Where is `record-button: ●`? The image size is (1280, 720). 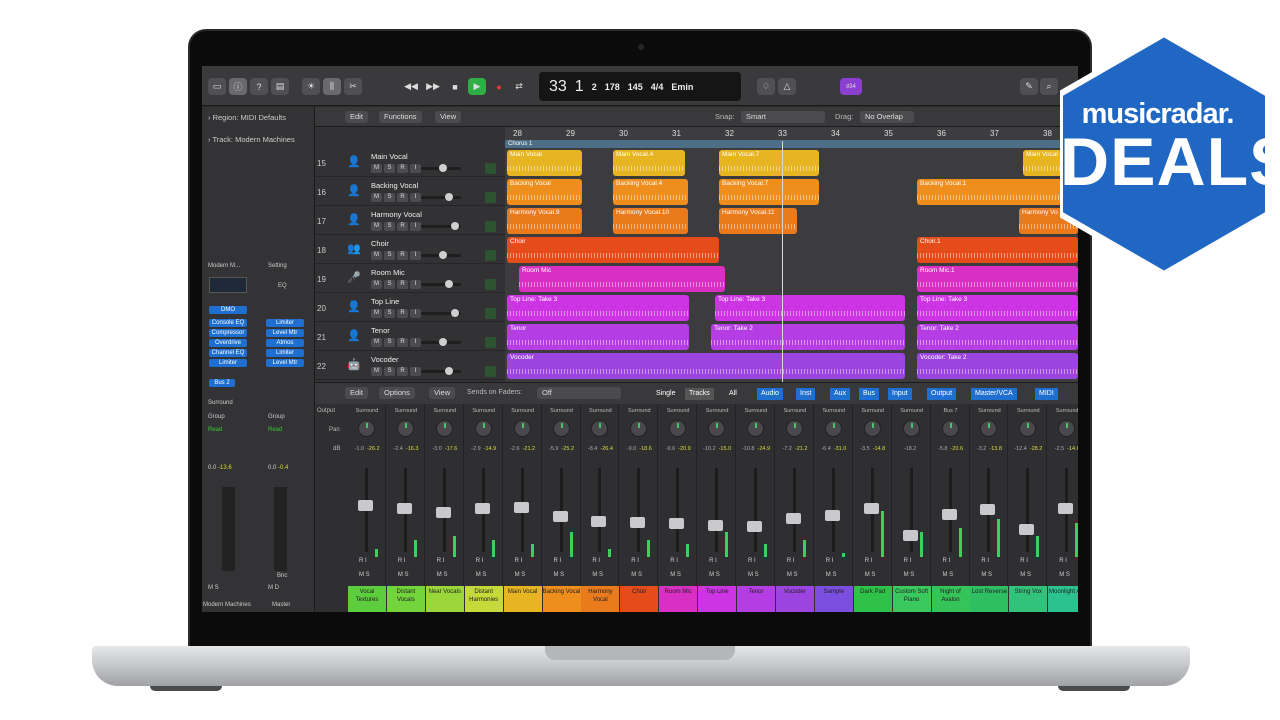
record-button: ● is located at coordinates (499, 86).